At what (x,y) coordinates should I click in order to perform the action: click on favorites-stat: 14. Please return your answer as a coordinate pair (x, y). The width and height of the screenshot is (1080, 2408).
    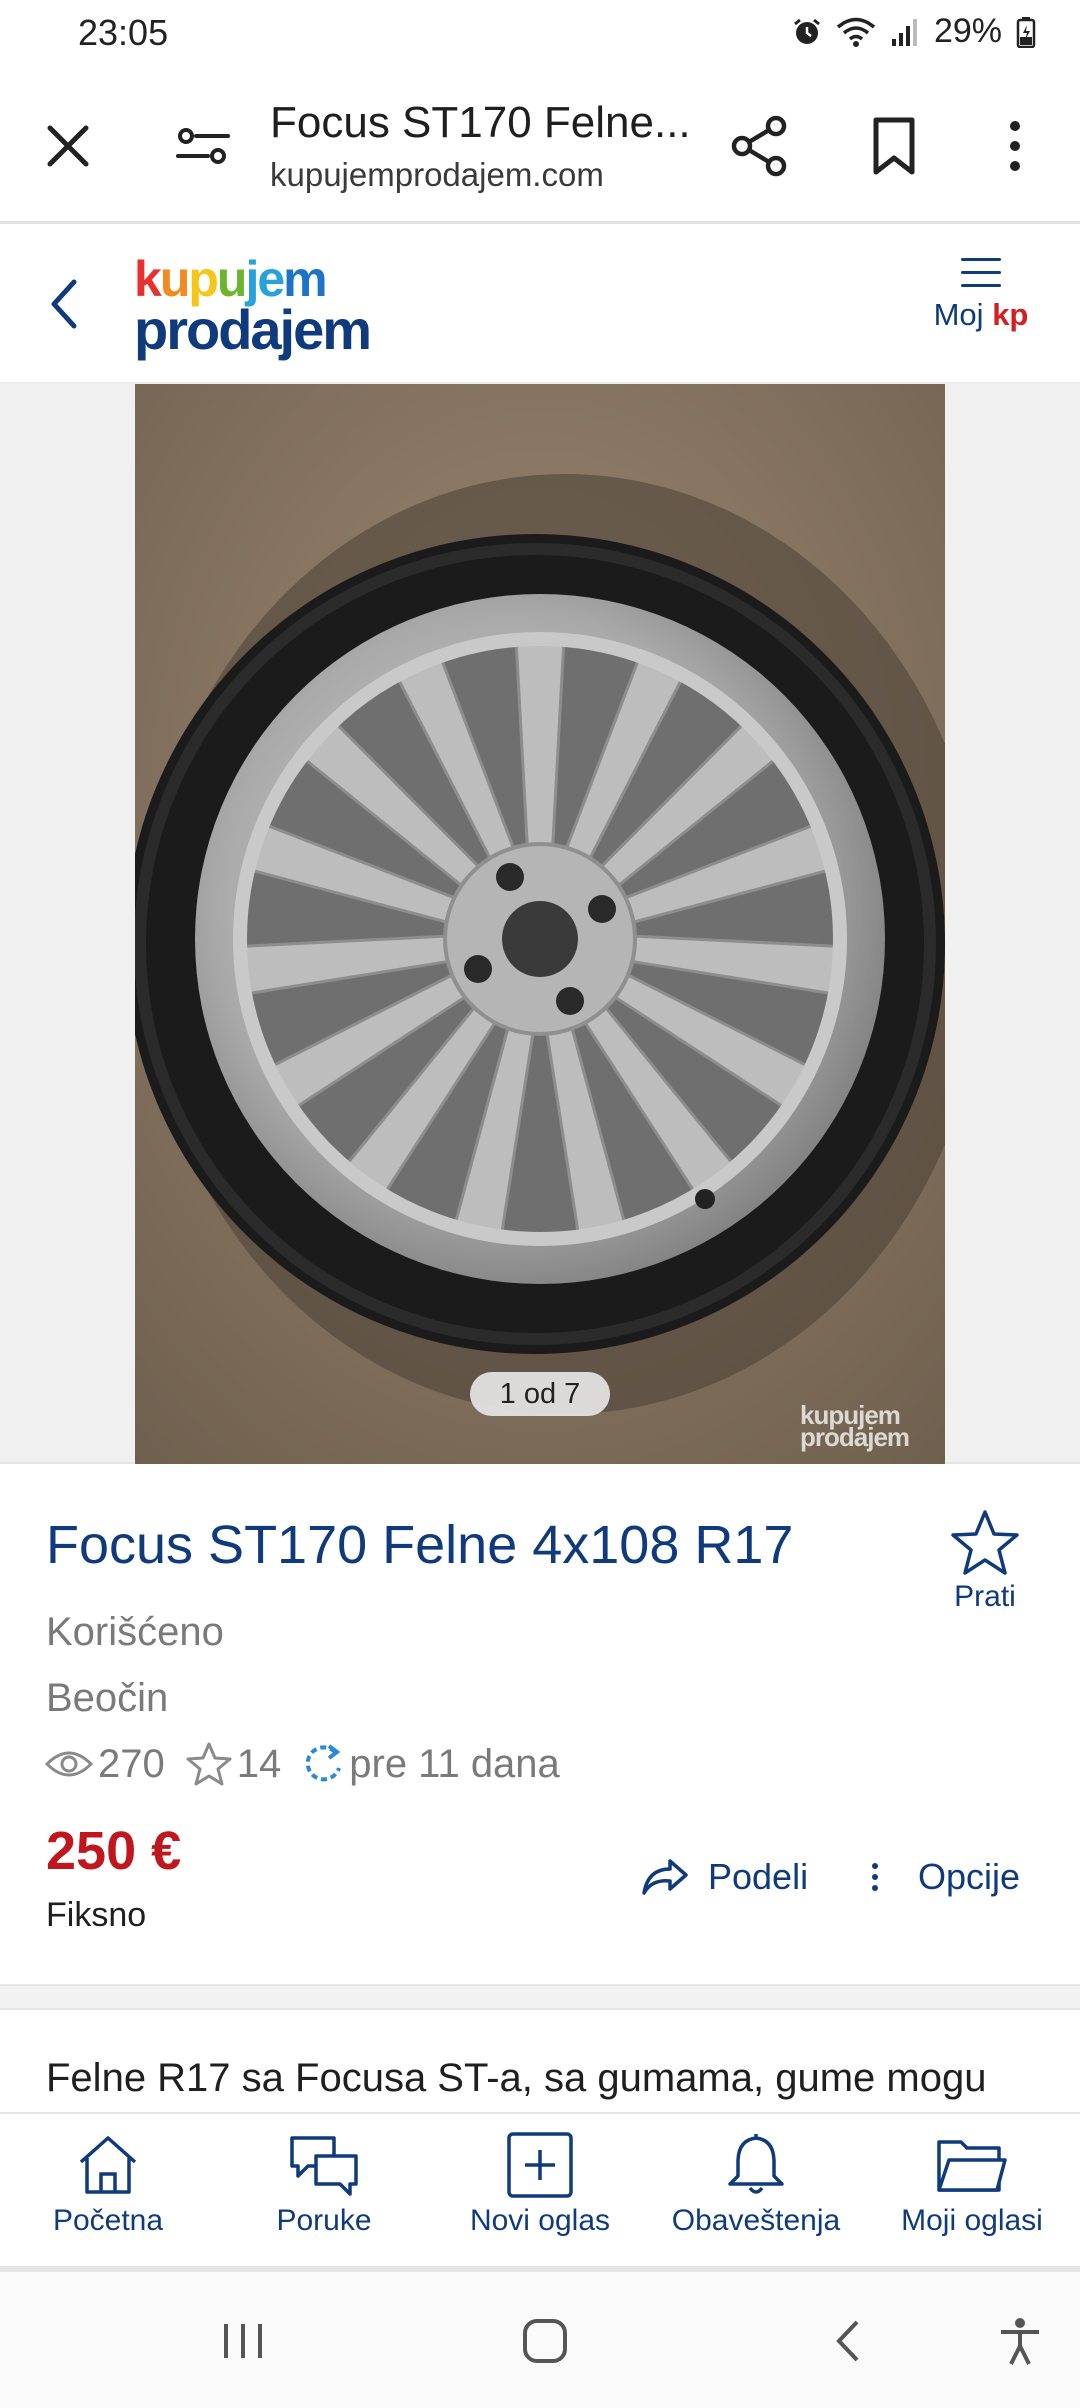
    Looking at the image, I should click on (233, 1764).